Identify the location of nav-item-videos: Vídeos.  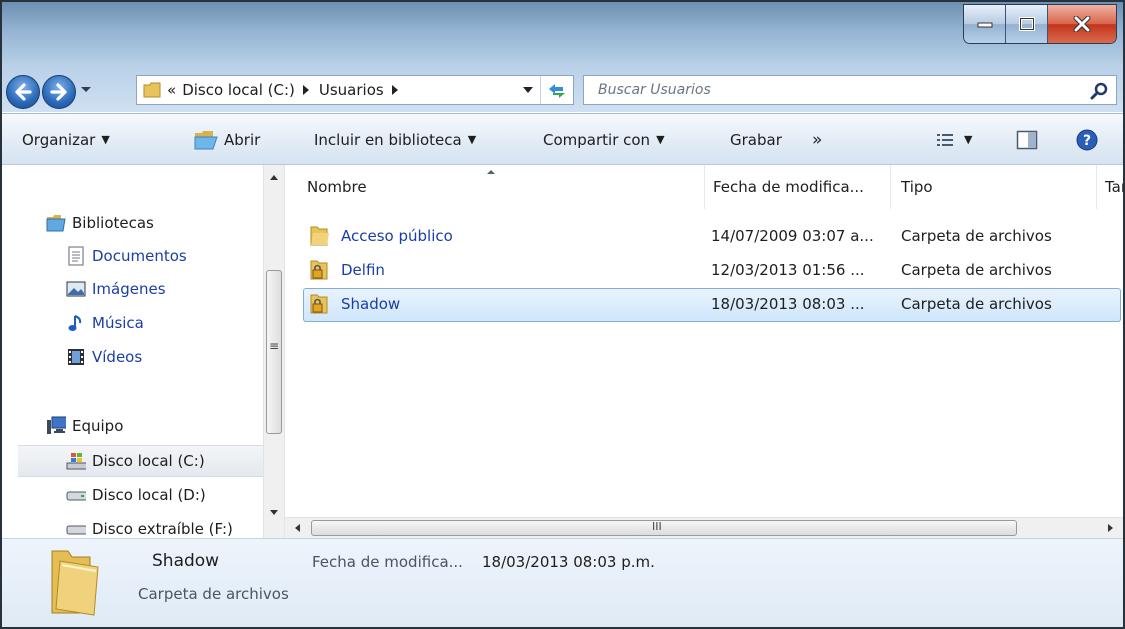
(104, 357).